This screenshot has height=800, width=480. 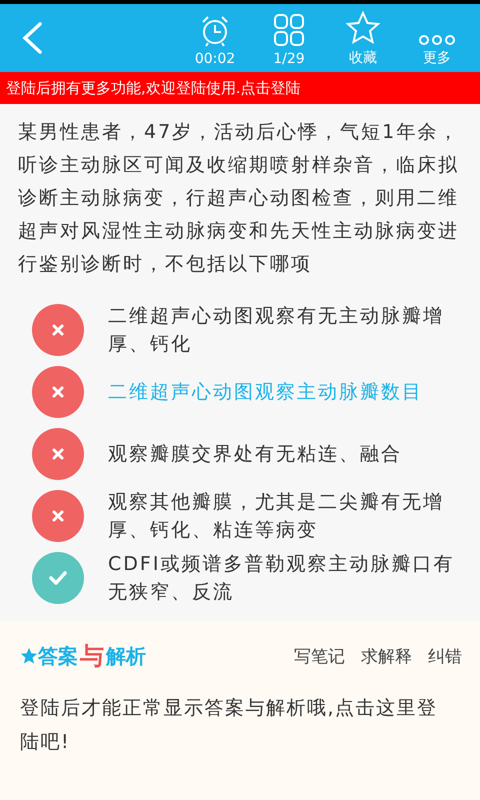 I want to click on login-prompt: 登陆后才能正常显示答案与解析哦,点击这里登陆吧!, so click(x=241, y=725).